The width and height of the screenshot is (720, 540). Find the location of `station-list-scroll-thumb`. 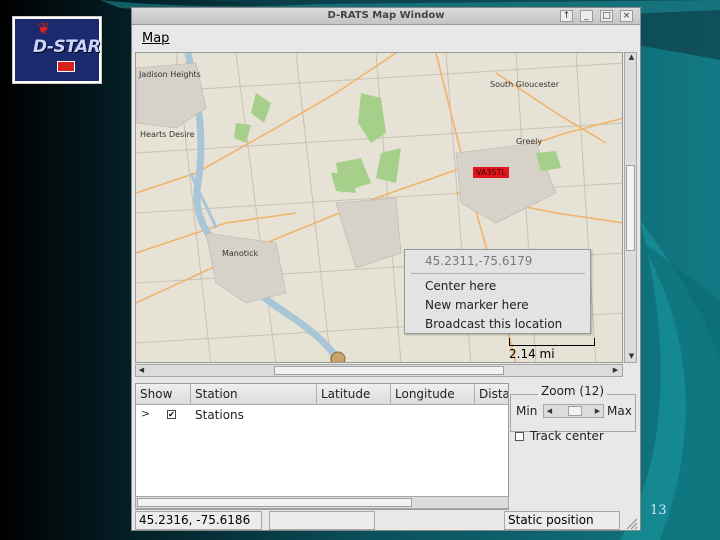

station-list-scroll-thumb is located at coordinates (274, 502).